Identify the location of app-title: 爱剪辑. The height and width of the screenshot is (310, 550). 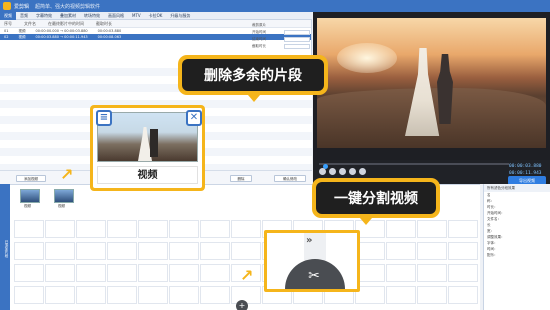
(22, 6).